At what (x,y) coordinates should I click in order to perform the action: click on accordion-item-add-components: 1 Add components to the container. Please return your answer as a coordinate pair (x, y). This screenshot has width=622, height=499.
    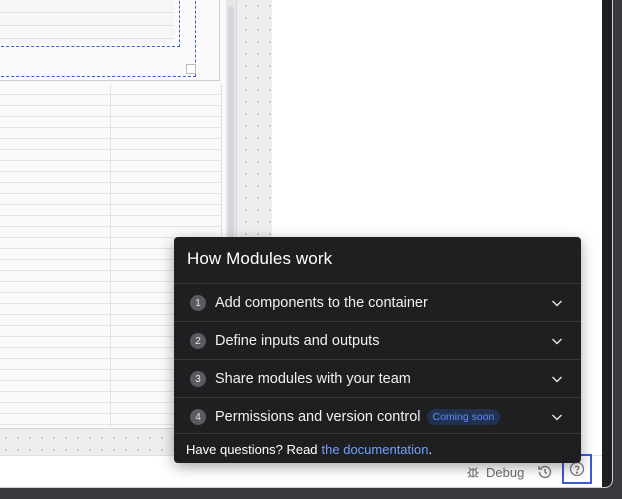
    Looking at the image, I should click on (377, 302).